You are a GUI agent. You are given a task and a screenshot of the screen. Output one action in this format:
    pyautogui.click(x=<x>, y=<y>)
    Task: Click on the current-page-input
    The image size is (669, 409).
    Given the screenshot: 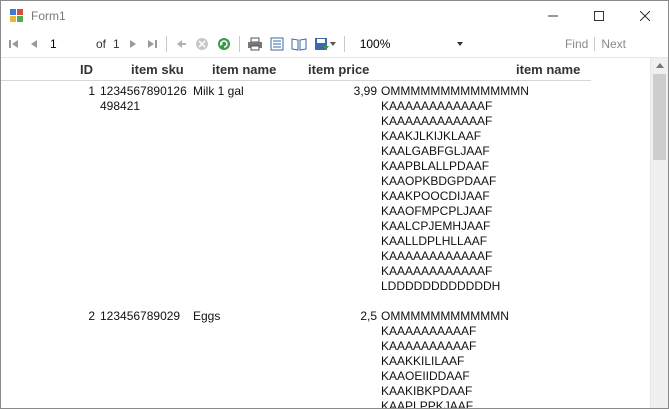 What is the action you would take?
    pyautogui.click(x=67, y=44)
    